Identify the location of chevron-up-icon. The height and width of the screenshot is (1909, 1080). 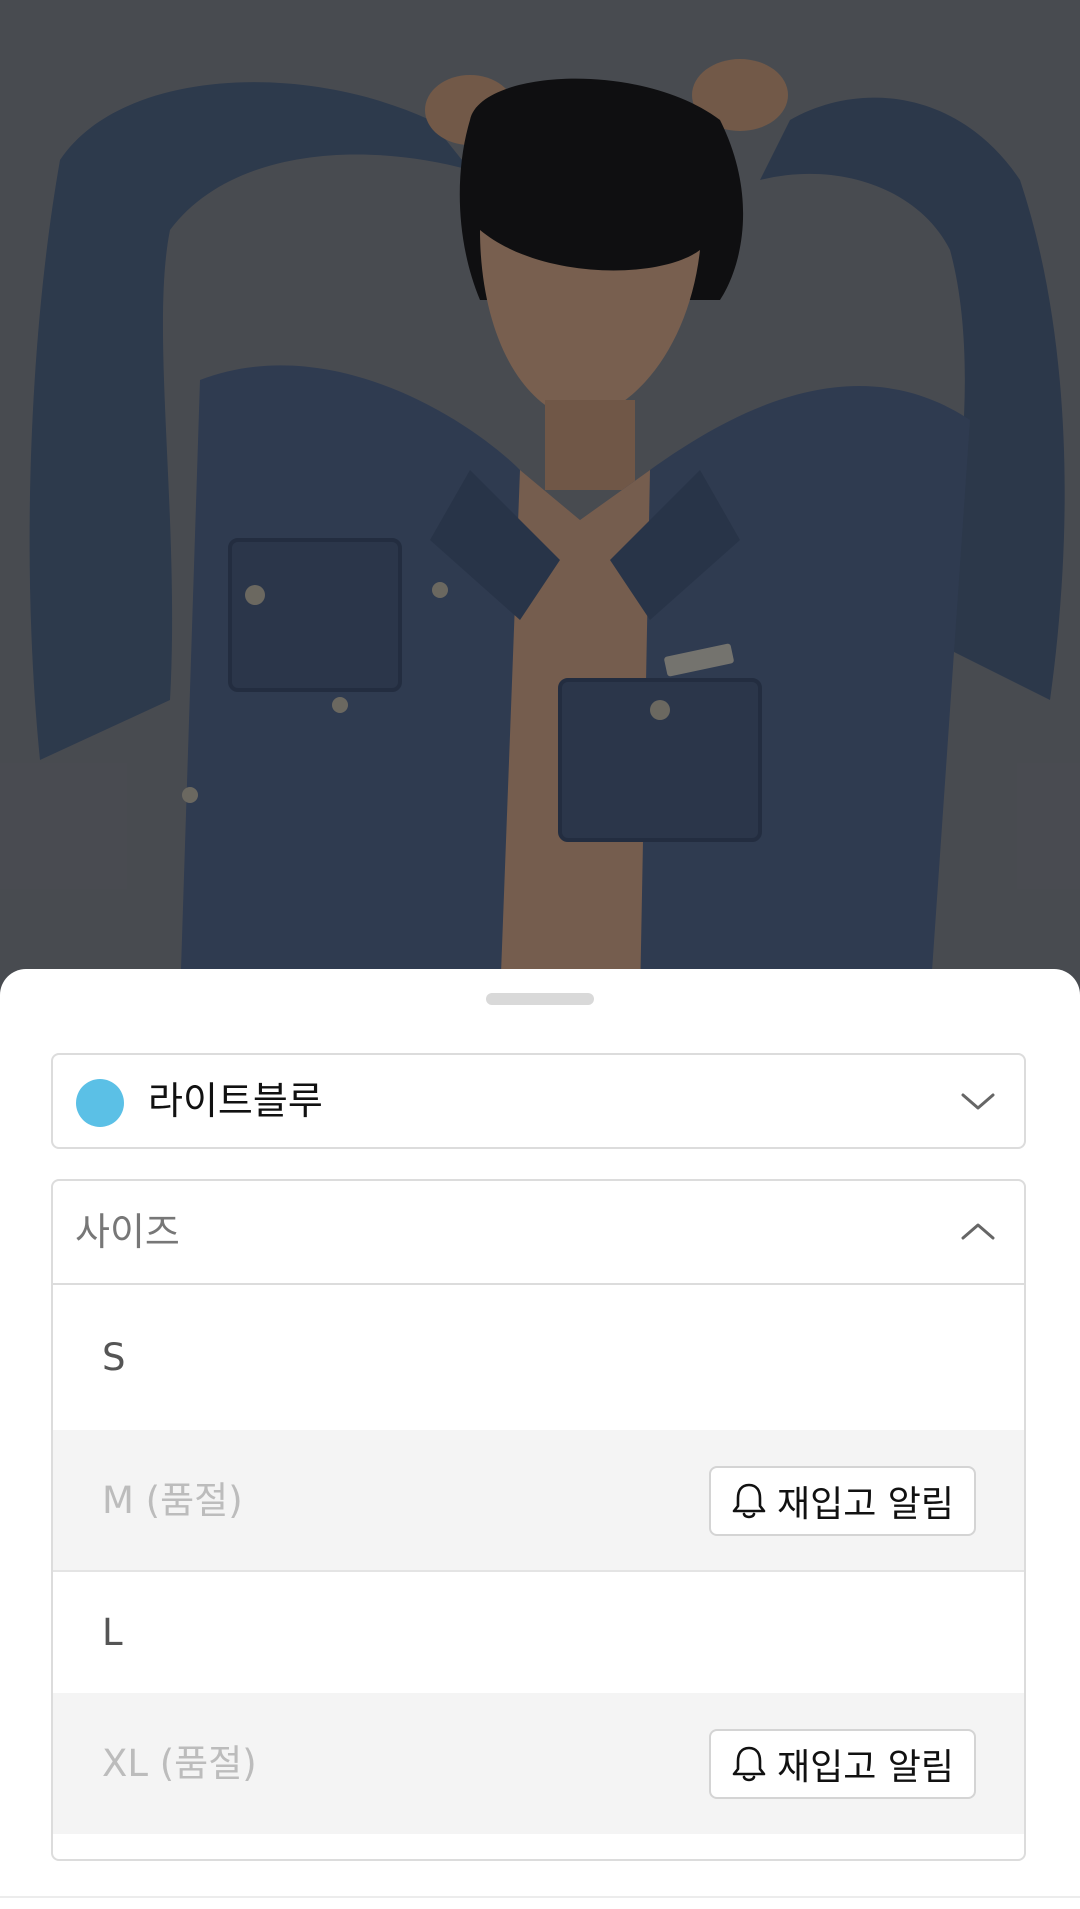
(978, 1231).